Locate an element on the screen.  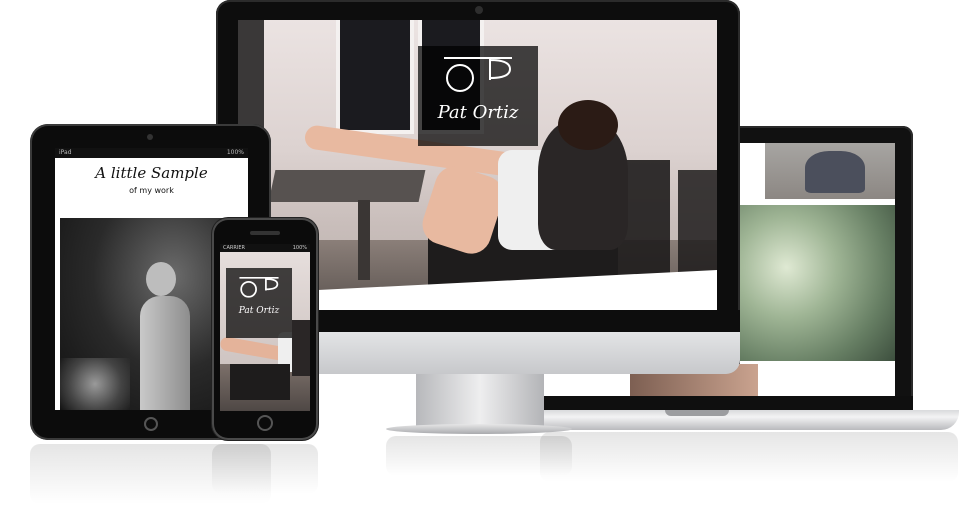
phone-status-battery: 100% is located at coordinates (299, 248).